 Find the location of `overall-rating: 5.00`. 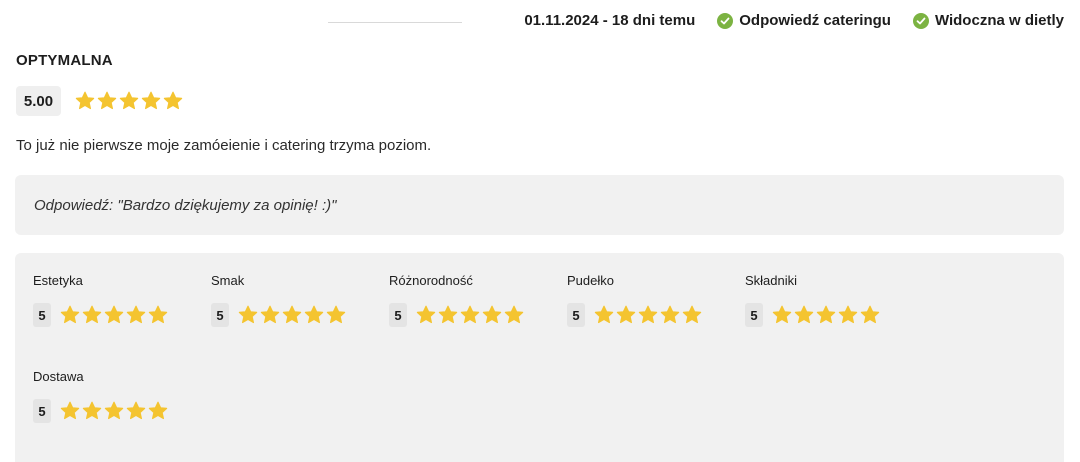

overall-rating: 5.00 is located at coordinates (99, 101).